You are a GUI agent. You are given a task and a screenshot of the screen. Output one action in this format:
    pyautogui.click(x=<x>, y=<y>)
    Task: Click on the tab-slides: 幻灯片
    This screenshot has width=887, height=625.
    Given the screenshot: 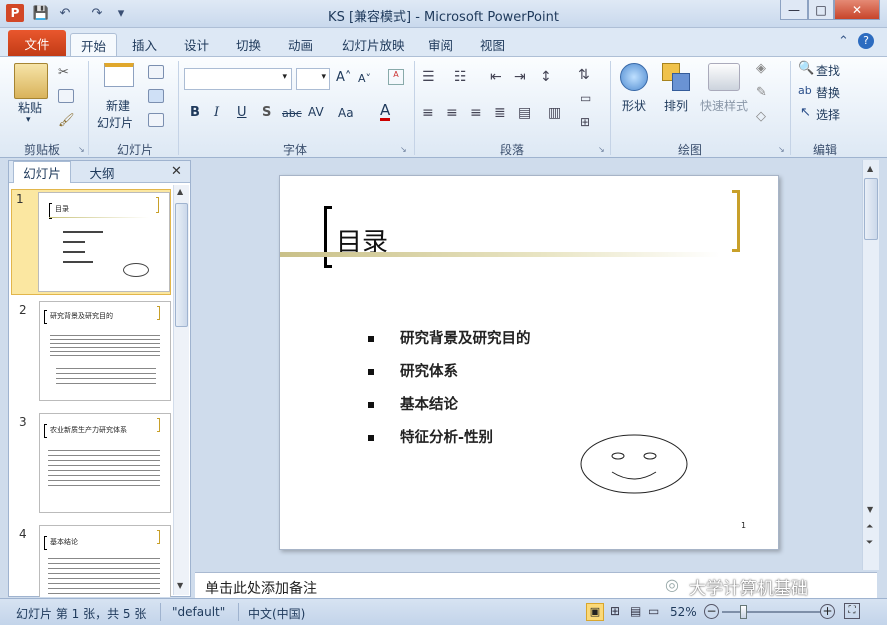 What is the action you would take?
    pyautogui.click(x=42, y=172)
    